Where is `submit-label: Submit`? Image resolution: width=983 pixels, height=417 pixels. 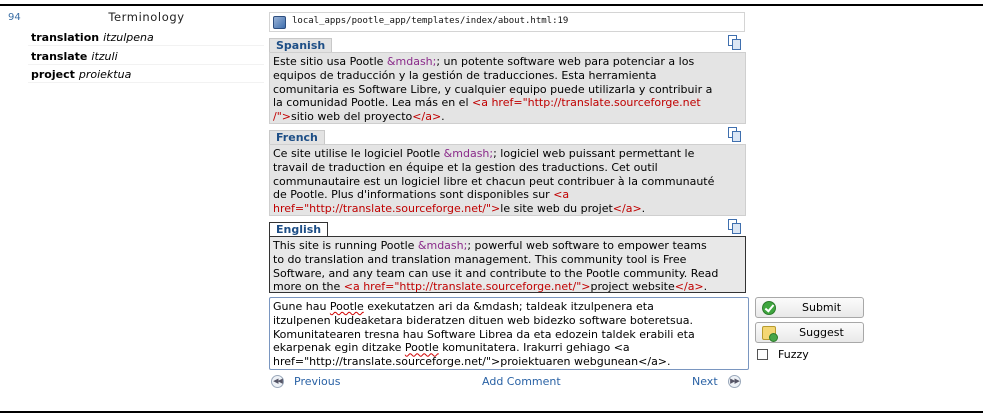 submit-label: Submit is located at coordinates (821, 307).